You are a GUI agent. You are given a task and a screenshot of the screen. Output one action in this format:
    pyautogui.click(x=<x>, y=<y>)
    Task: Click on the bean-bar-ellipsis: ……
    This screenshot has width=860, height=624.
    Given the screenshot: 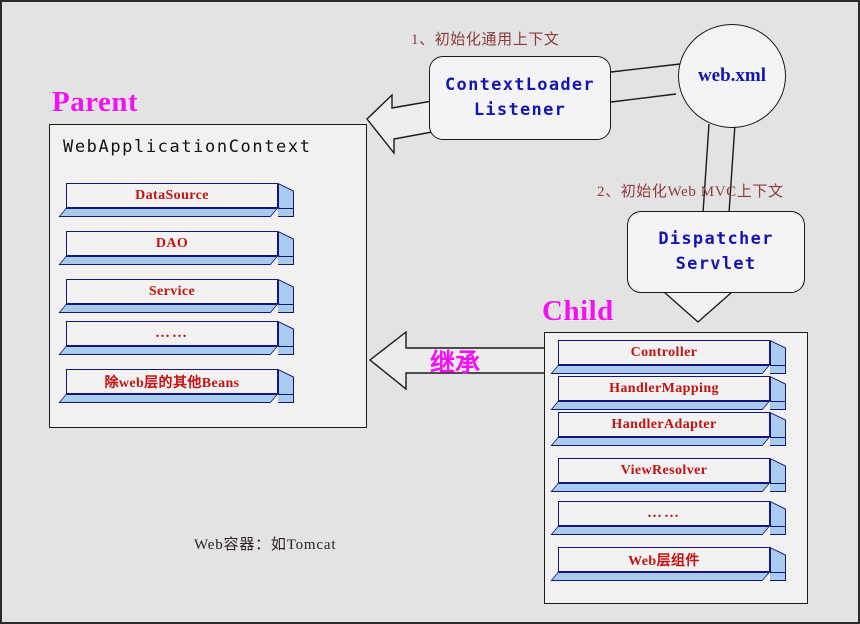 What is the action you would take?
    pyautogui.click(x=176, y=338)
    